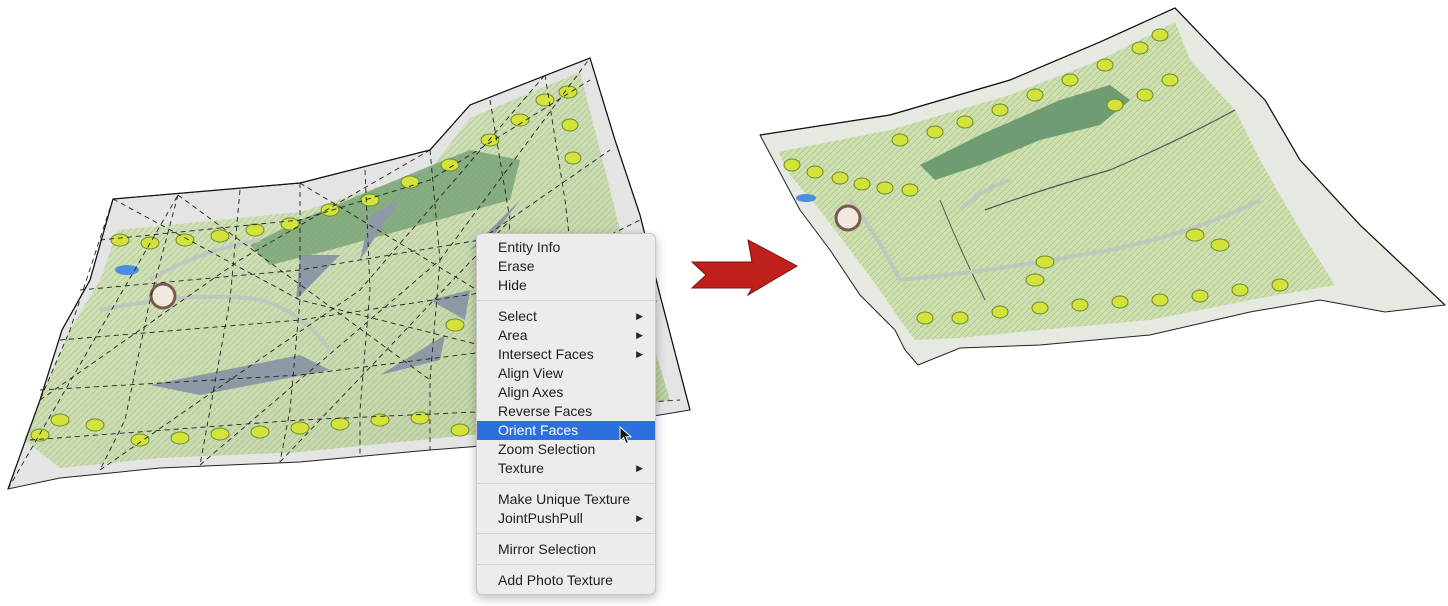 This screenshot has width=1448, height=606. I want to click on menu-item-hide: Hide, so click(566, 285).